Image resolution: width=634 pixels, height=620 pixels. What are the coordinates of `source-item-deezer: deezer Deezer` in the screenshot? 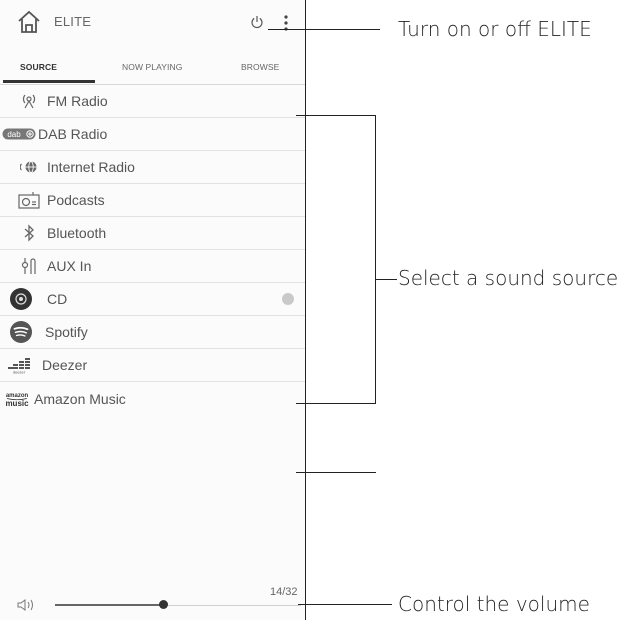 It's located at (152, 365).